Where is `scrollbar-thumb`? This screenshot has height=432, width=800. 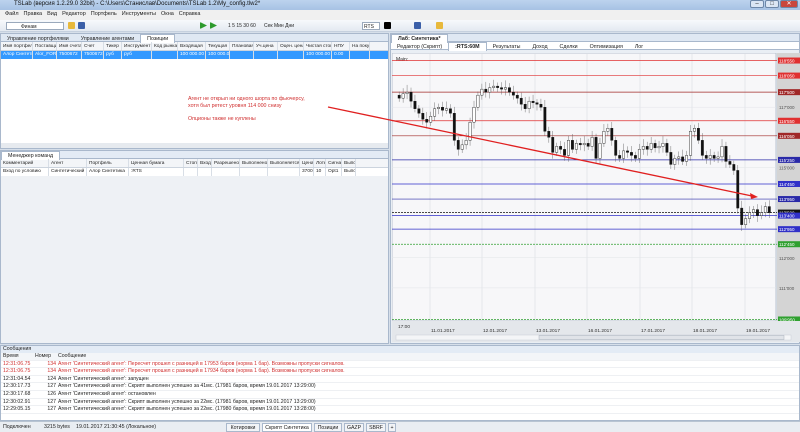
scrollbar-thumb is located at coordinates (661, 337).